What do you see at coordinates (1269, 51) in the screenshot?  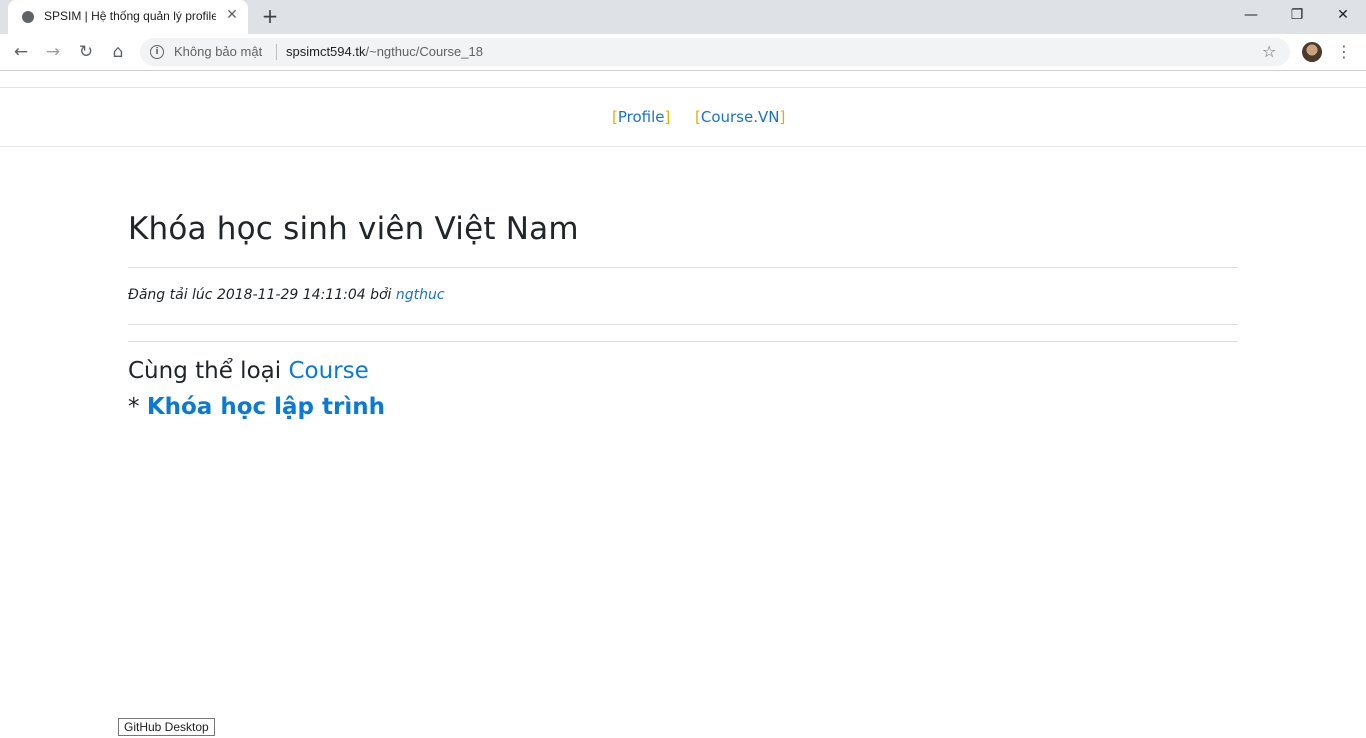 I see `bookmark-star-icon: ☆` at bounding box center [1269, 51].